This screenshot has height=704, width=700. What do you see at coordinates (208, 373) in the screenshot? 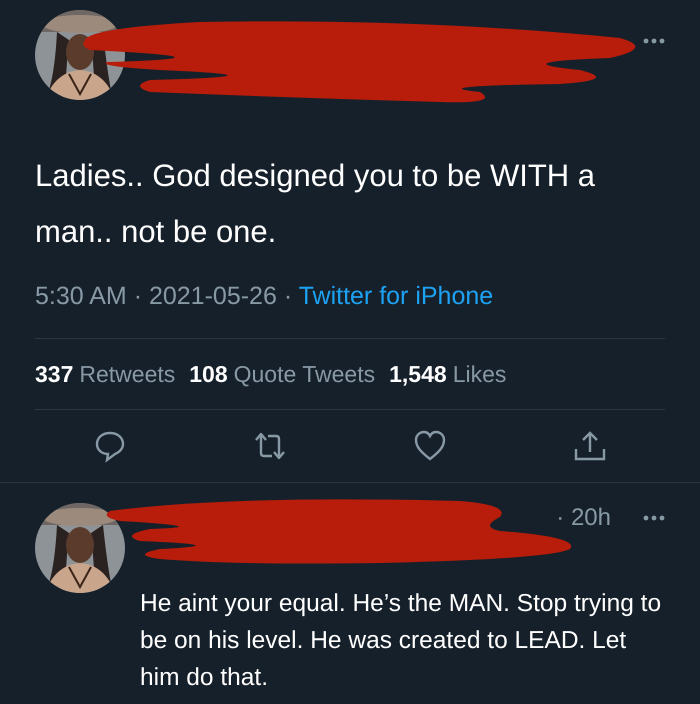
I see `stat-count: 108` at bounding box center [208, 373].